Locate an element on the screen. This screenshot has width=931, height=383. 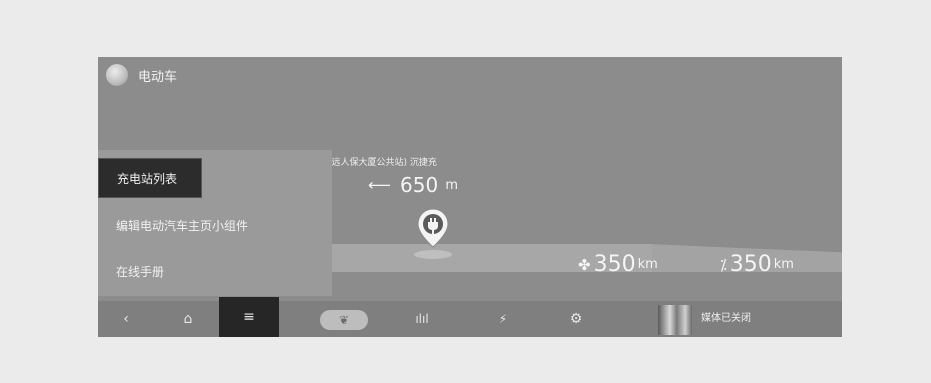
menu-icon: ≡ is located at coordinates (249, 317).